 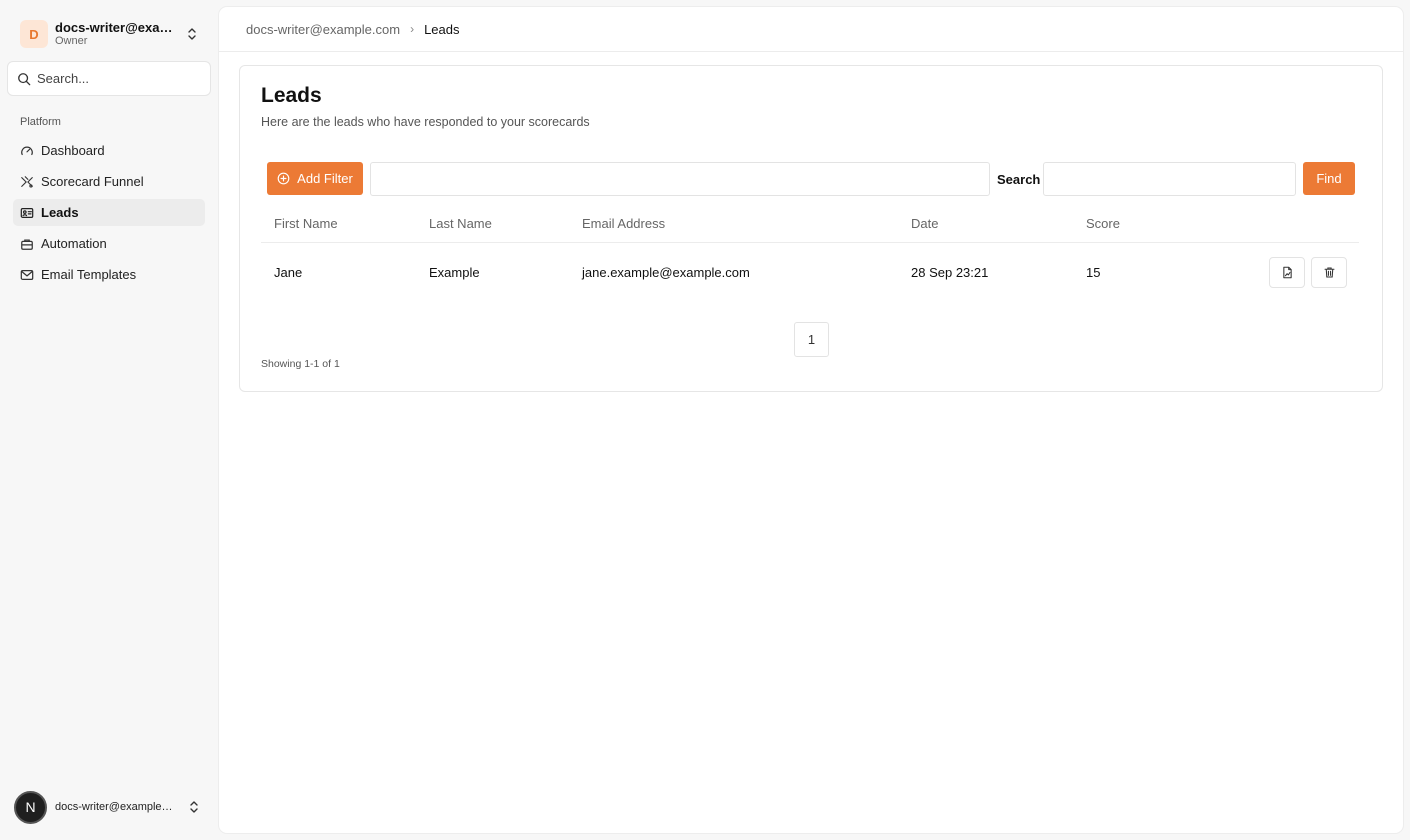 I want to click on cell-email: jane.example@example.com, so click(x=666, y=272).